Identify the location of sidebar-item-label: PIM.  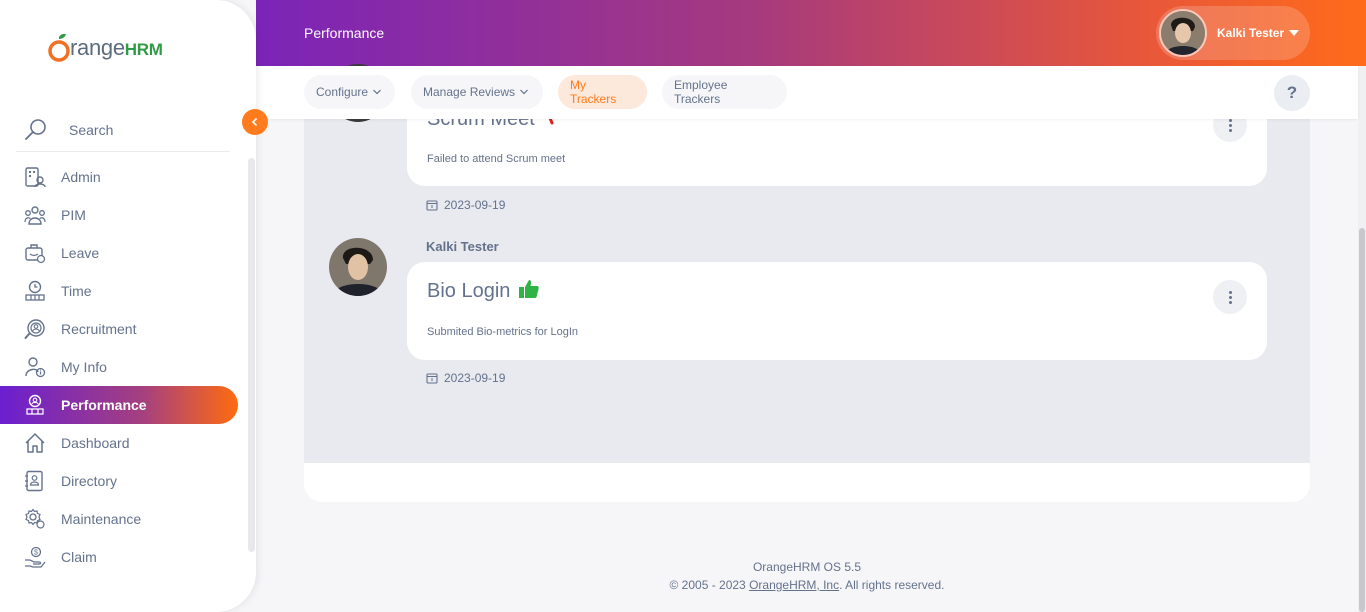
(73, 215).